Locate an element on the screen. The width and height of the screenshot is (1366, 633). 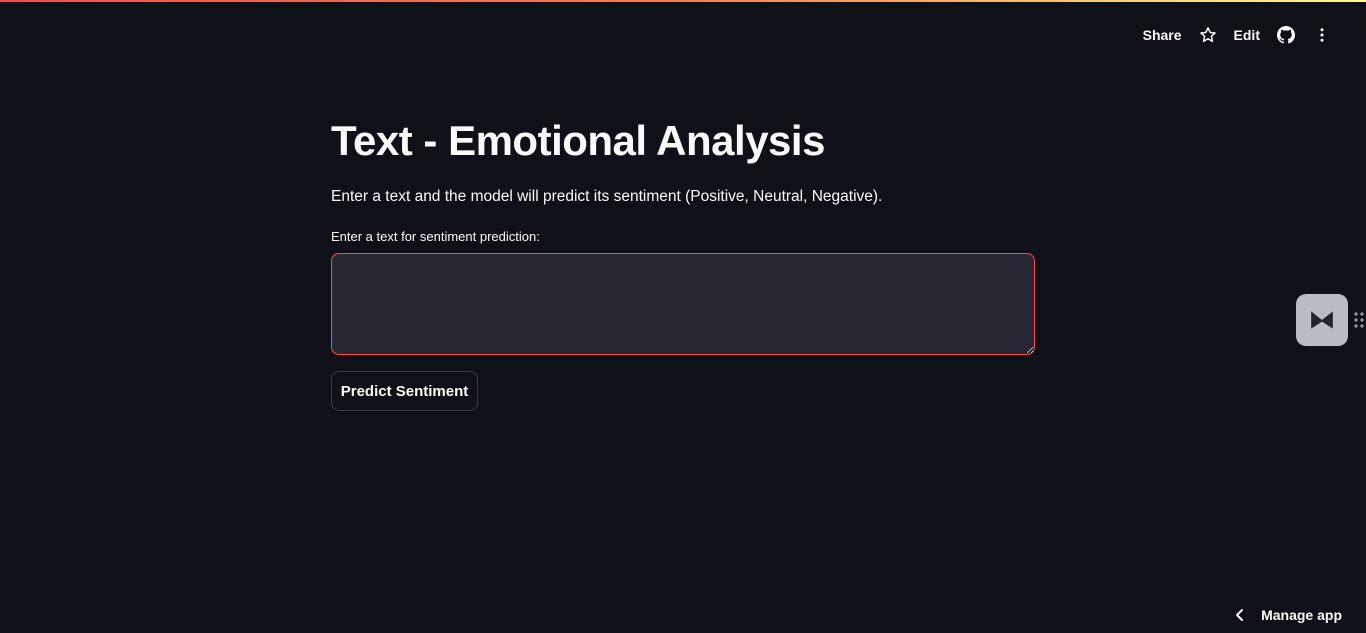
text-input-label: Enter a text for sentiment prediction: is located at coordinates (435, 236).